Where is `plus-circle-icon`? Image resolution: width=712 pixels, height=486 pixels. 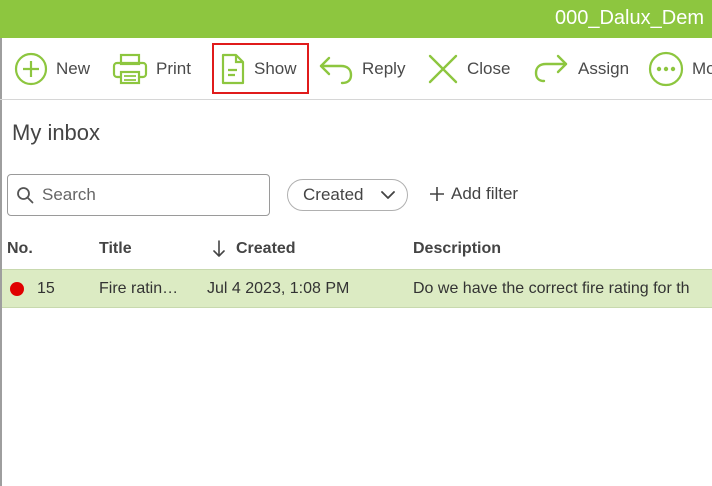 plus-circle-icon is located at coordinates (31, 68).